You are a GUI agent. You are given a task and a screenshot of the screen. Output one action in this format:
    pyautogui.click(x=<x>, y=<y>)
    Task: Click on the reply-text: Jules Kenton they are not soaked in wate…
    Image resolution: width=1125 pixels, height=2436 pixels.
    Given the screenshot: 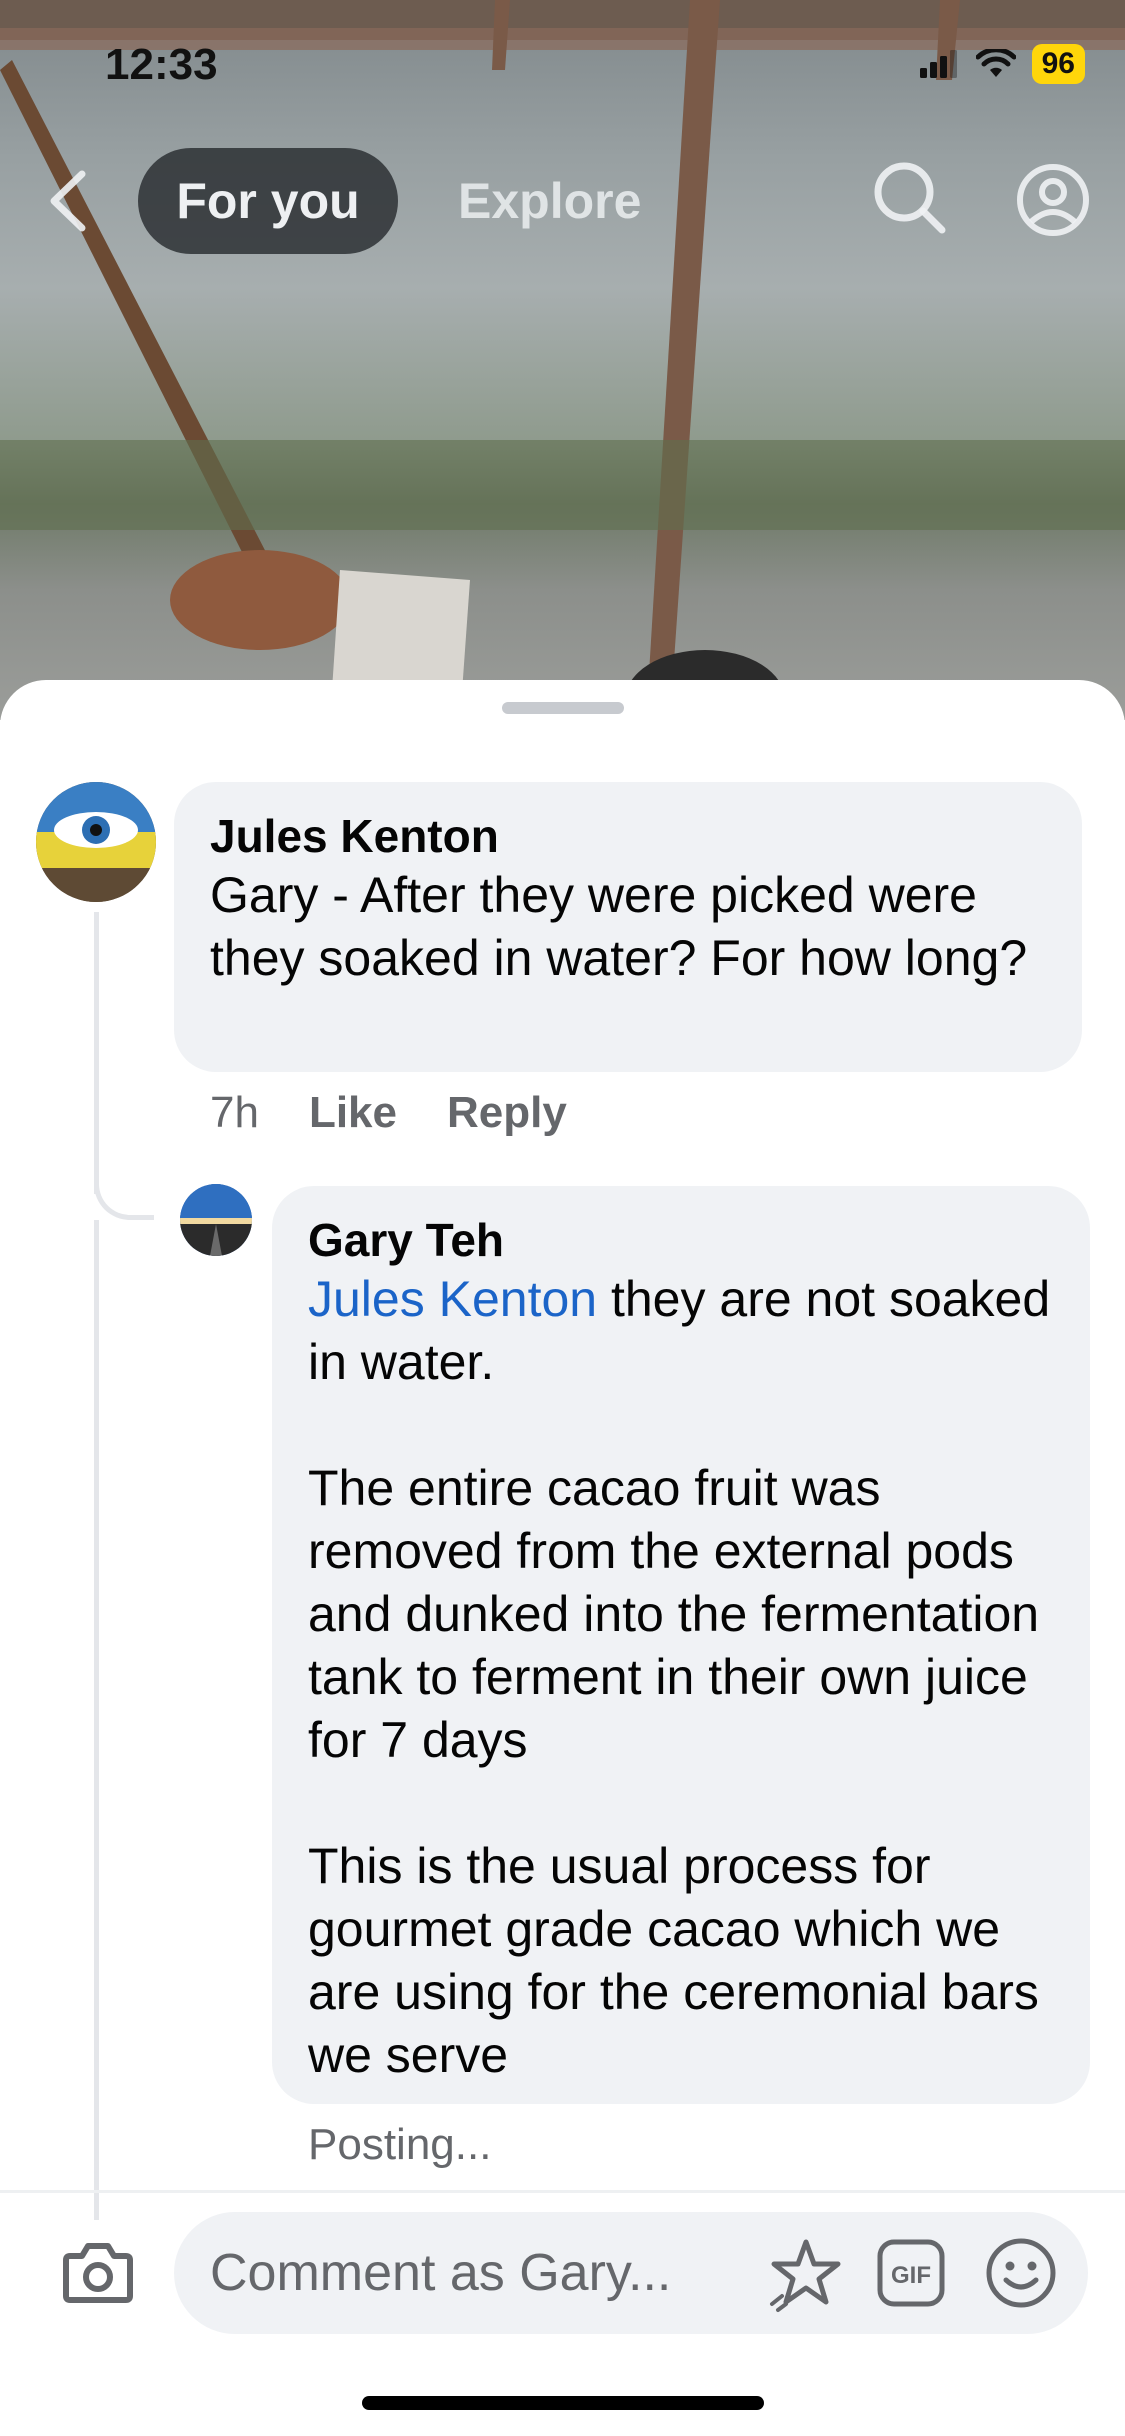 What is the action you would take?
    pyautogui.click(x=681, y=1331)
    